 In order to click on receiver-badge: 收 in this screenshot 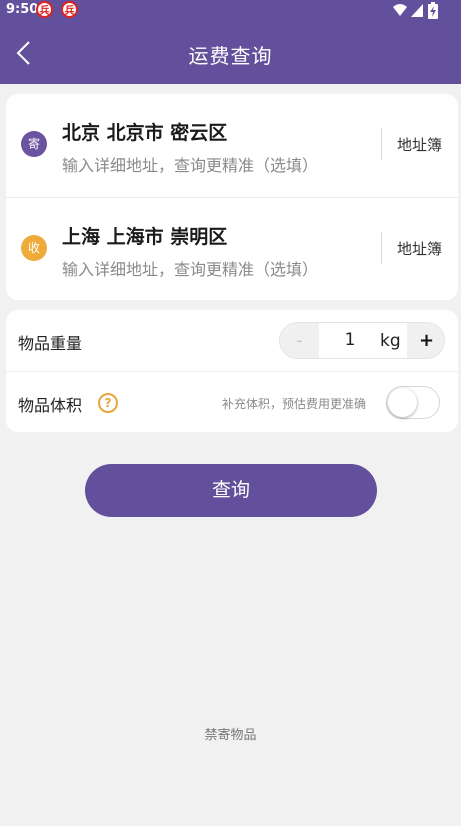, I will do `click(34, 248)`.